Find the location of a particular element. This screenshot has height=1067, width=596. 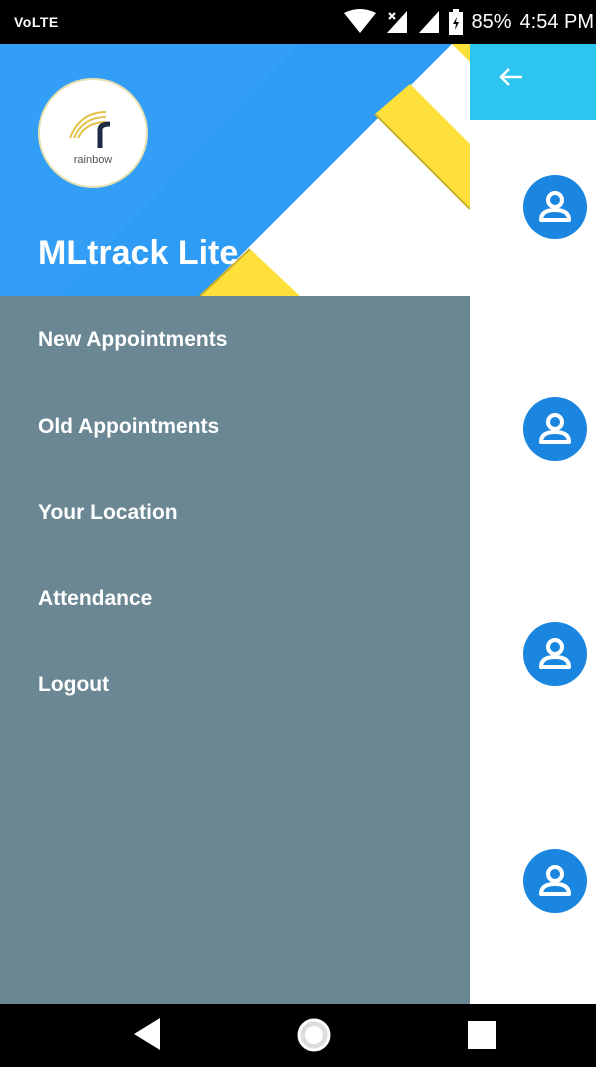

recents-square-icon is located at coordinates (482, 1037).